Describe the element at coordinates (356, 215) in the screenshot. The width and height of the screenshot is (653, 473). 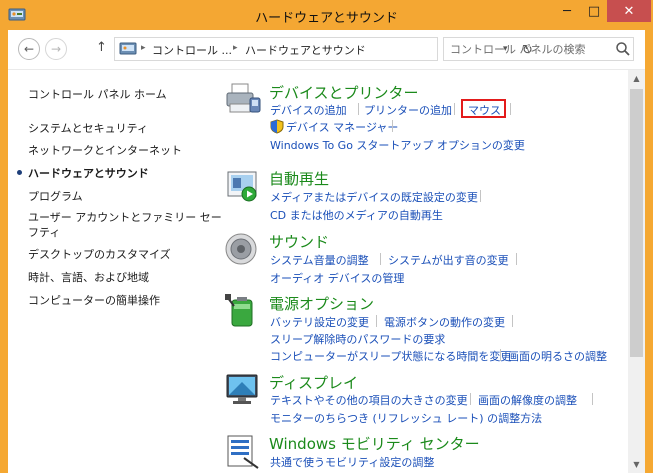
I see `link-cd-autoplay: CD または他のメディアの自動再生` at that location.